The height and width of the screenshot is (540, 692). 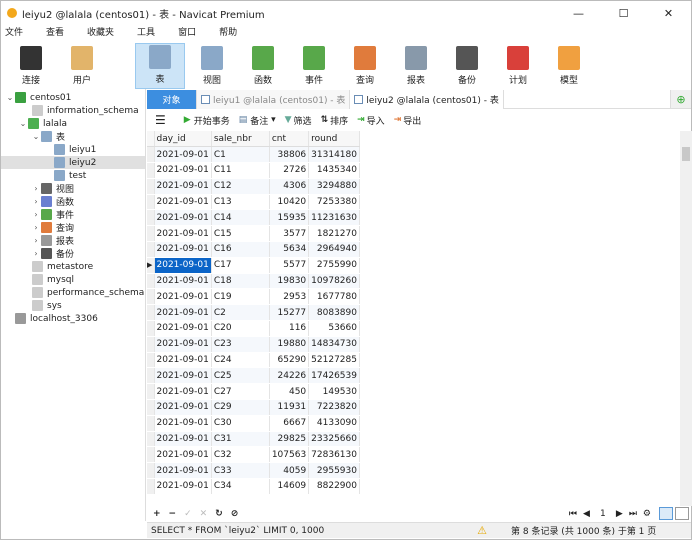 What do you see at coordinates (73, 240) in the screenshot?
I see `tree-item: › 报表` at bounding box center [73, 240].